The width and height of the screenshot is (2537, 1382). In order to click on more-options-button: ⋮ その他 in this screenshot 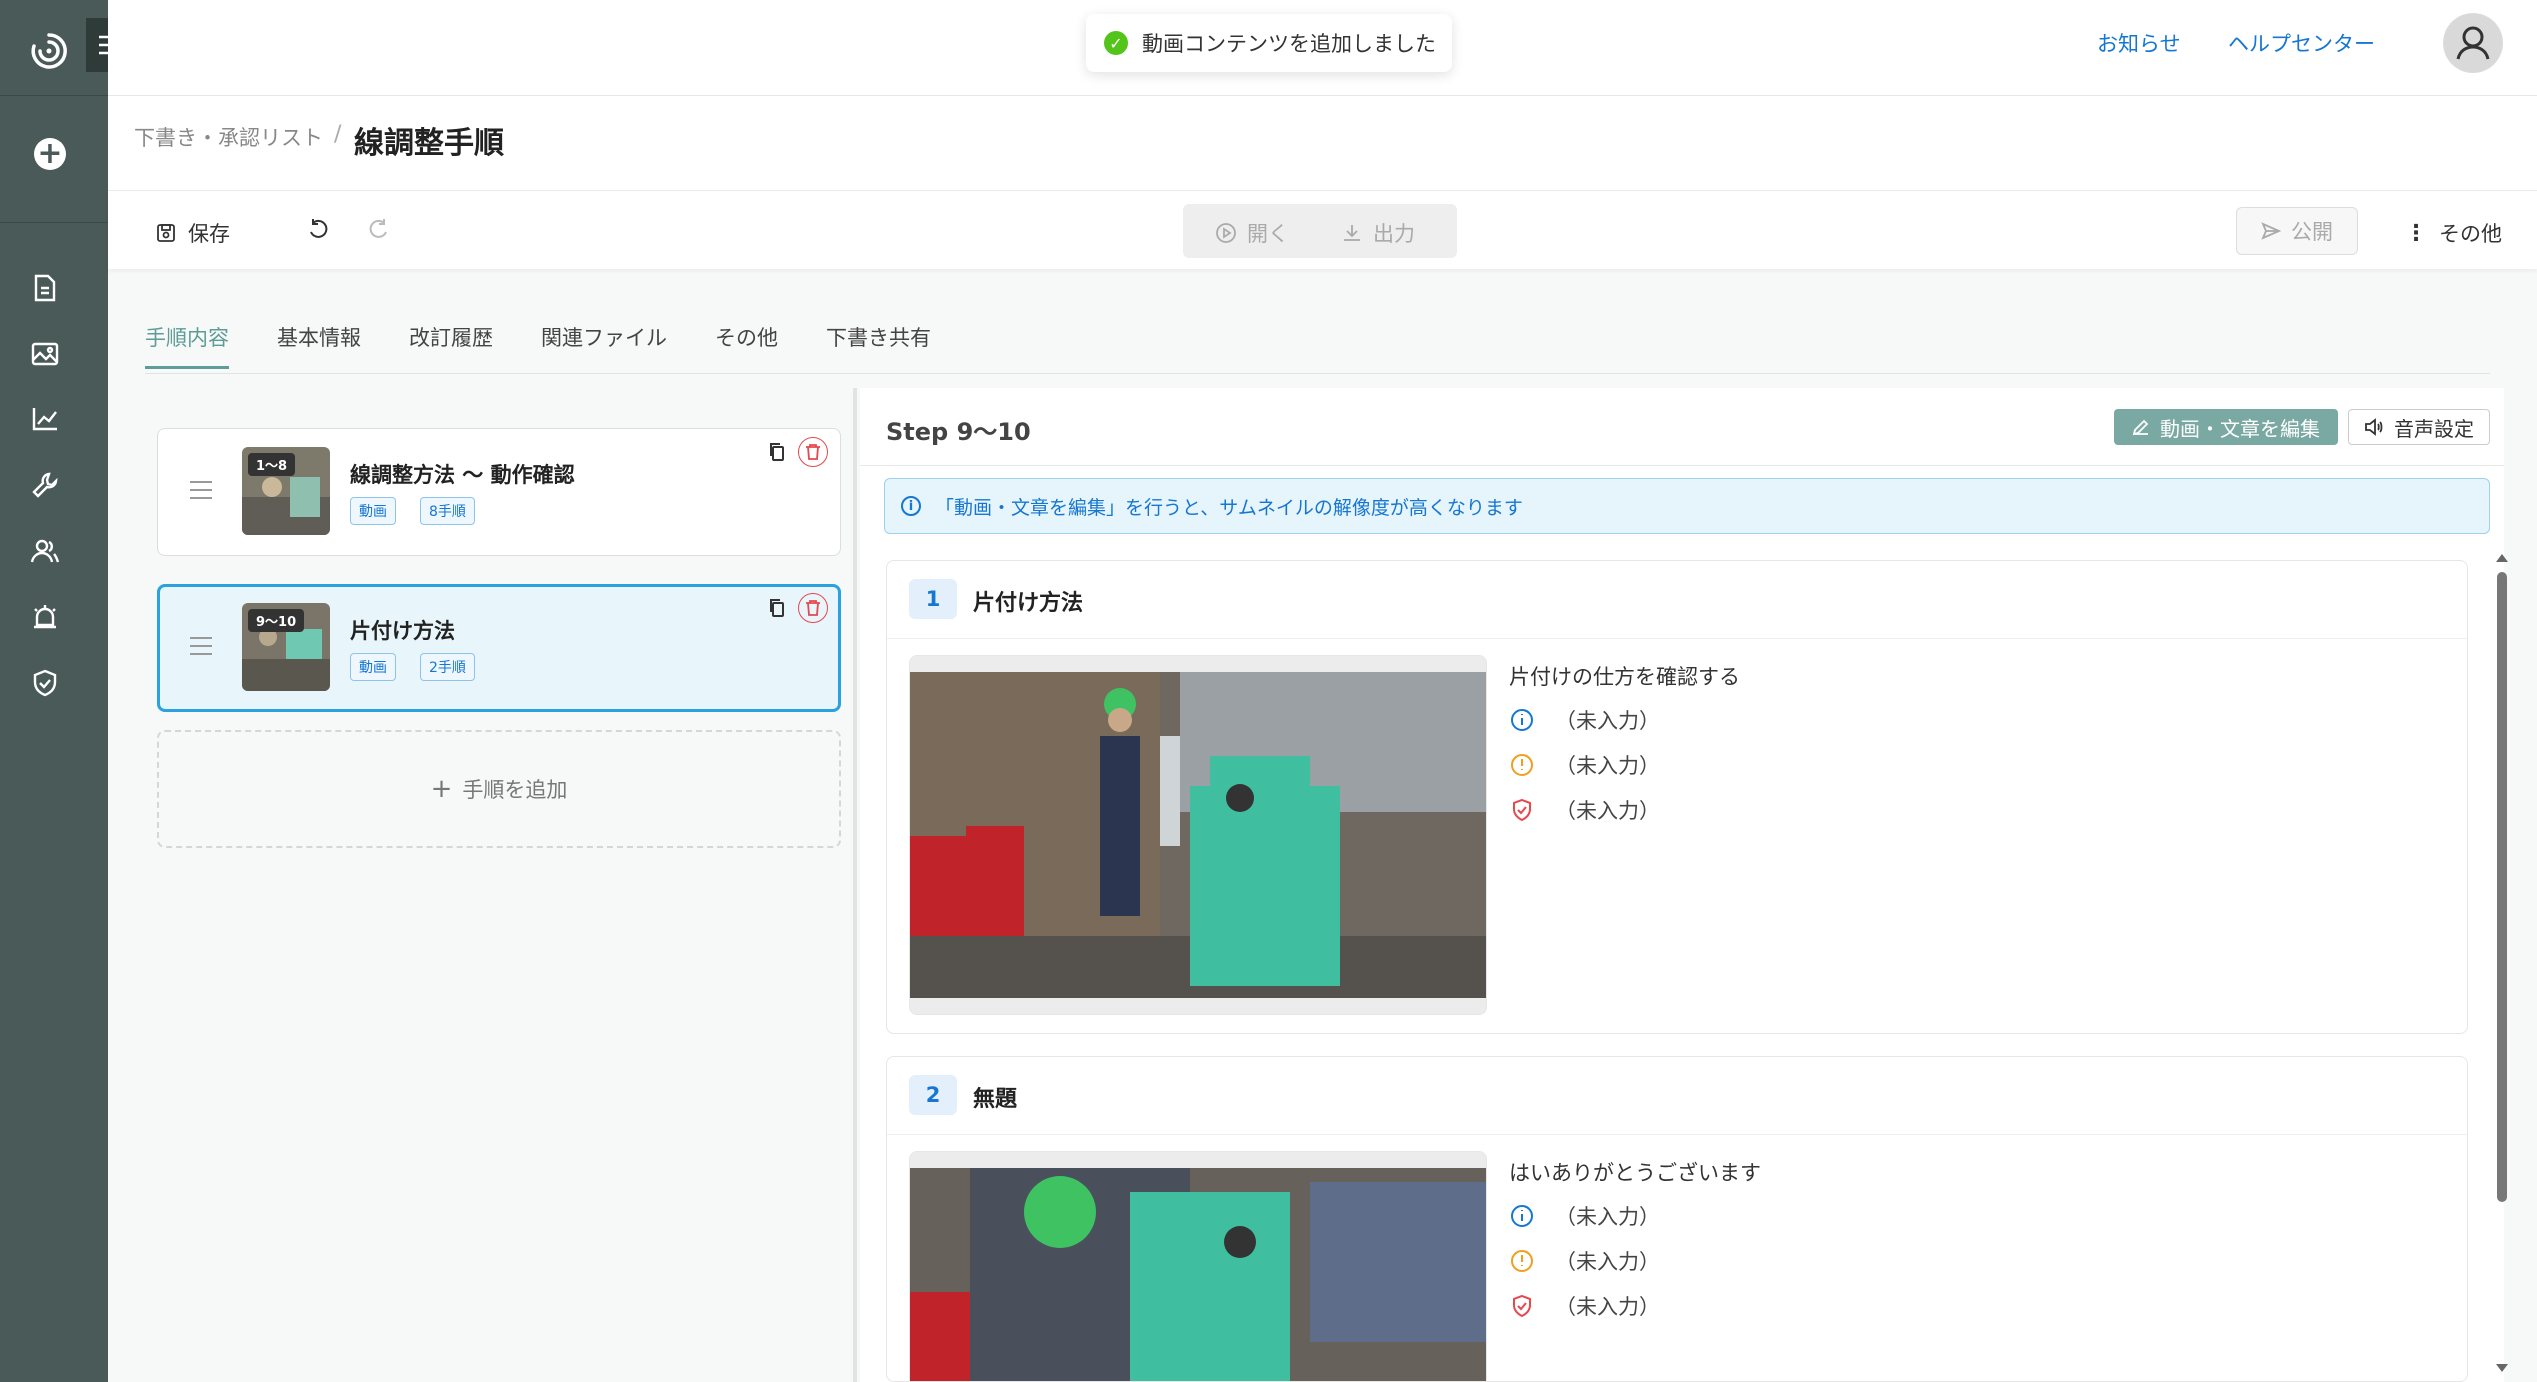, I will do `click(2453, 233)`.